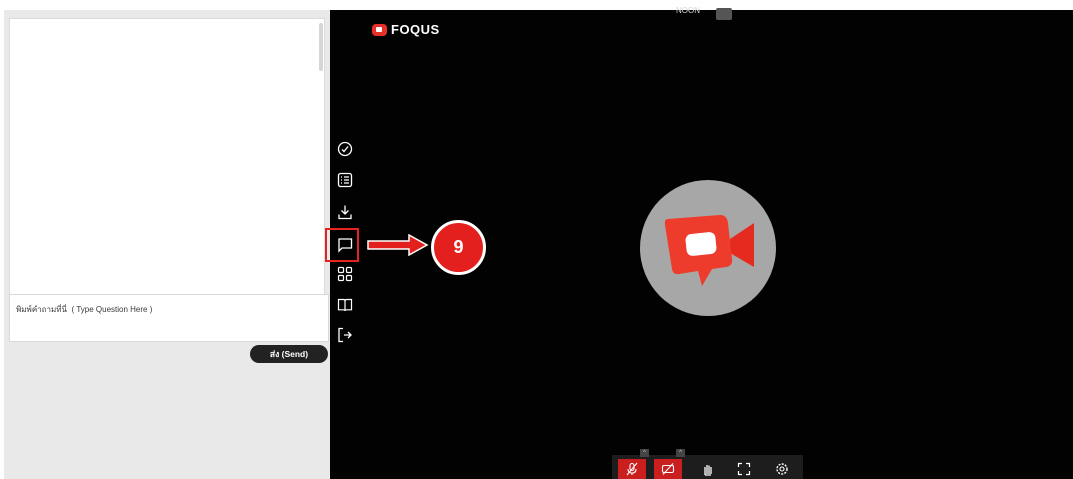 This screenshot has height=479, width=1073. I want to click on chat-icon, so click(345, 245).